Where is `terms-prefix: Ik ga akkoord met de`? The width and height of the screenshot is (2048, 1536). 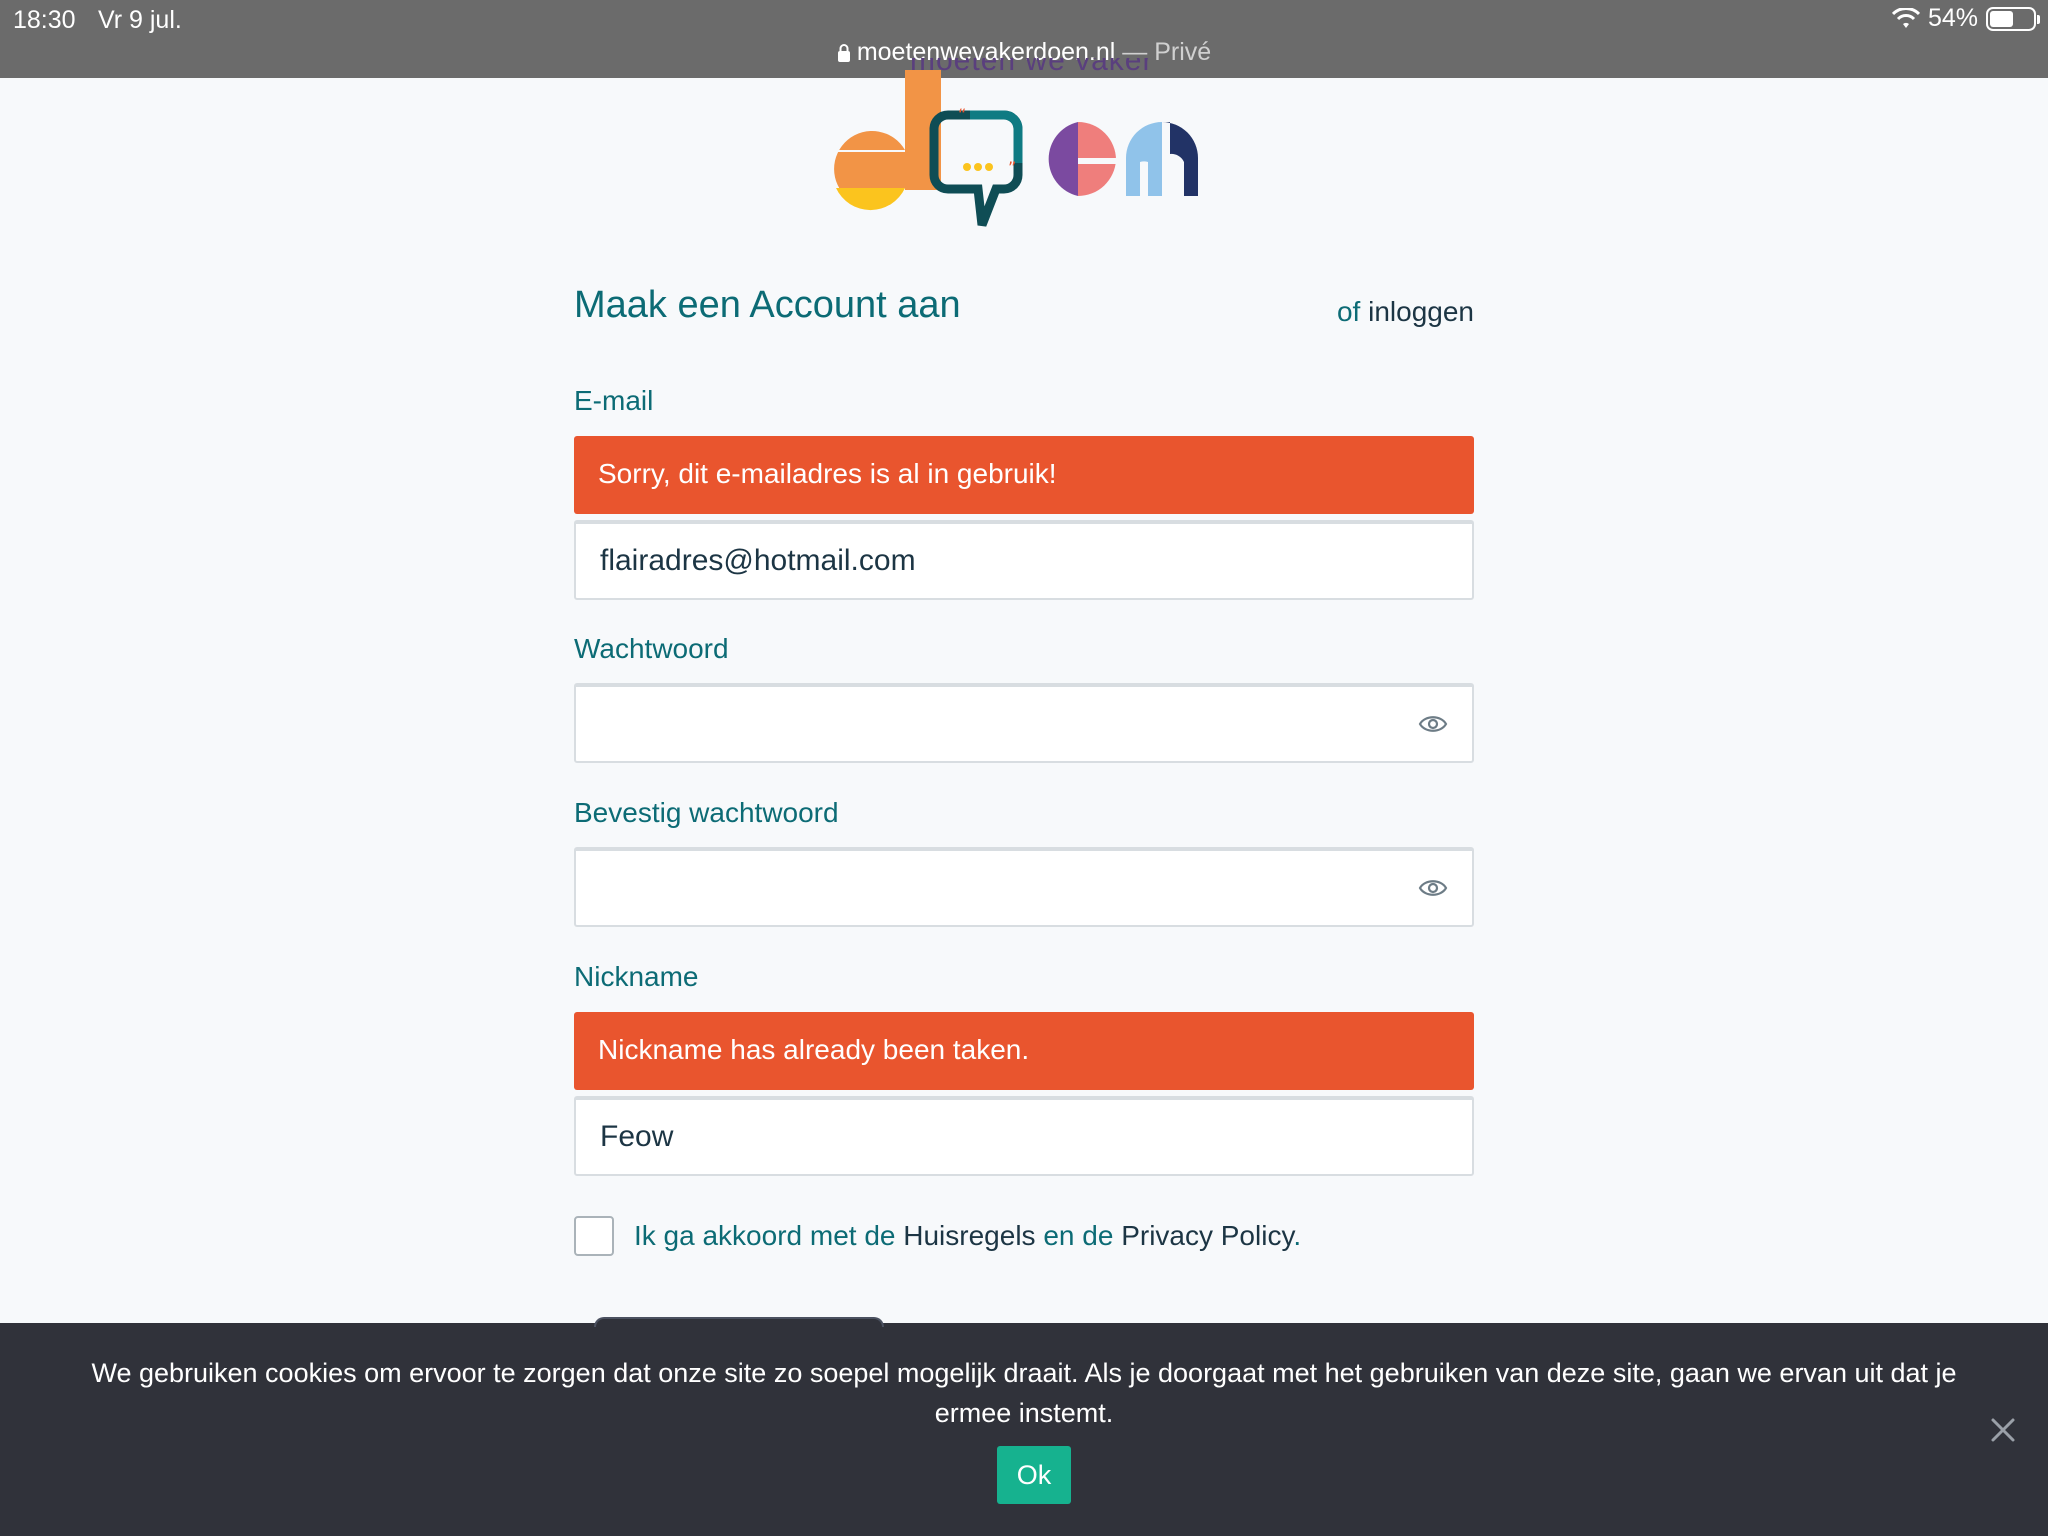
terms-prefix: Ik ga akkoord met de is located at coordinates (765, 1235).